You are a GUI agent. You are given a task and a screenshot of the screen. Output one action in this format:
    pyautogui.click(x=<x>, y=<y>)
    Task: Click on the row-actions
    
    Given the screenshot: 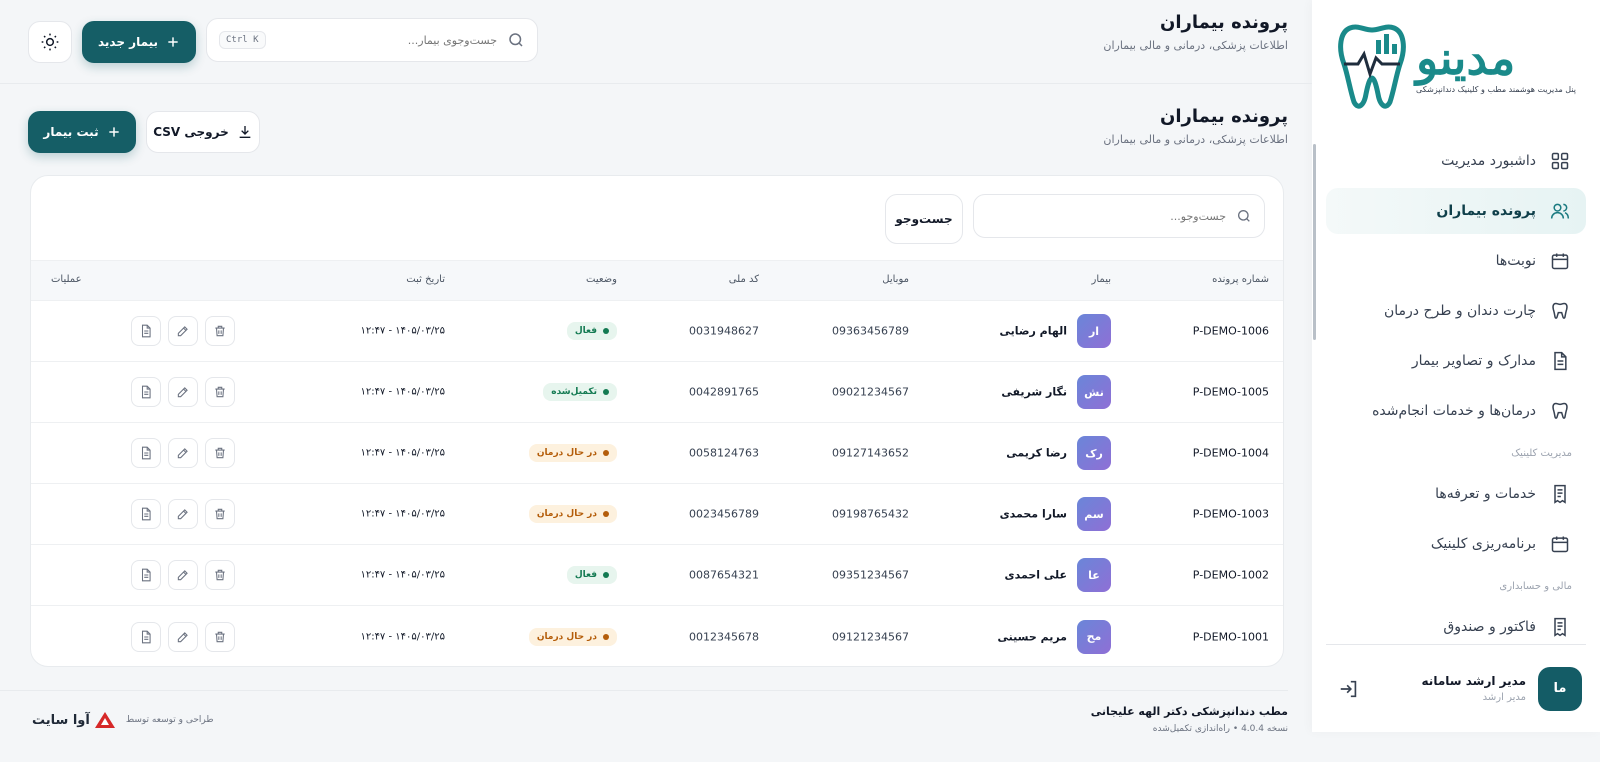 What is the action you would take?
    pyautogui.click(x=183, y=331)
    